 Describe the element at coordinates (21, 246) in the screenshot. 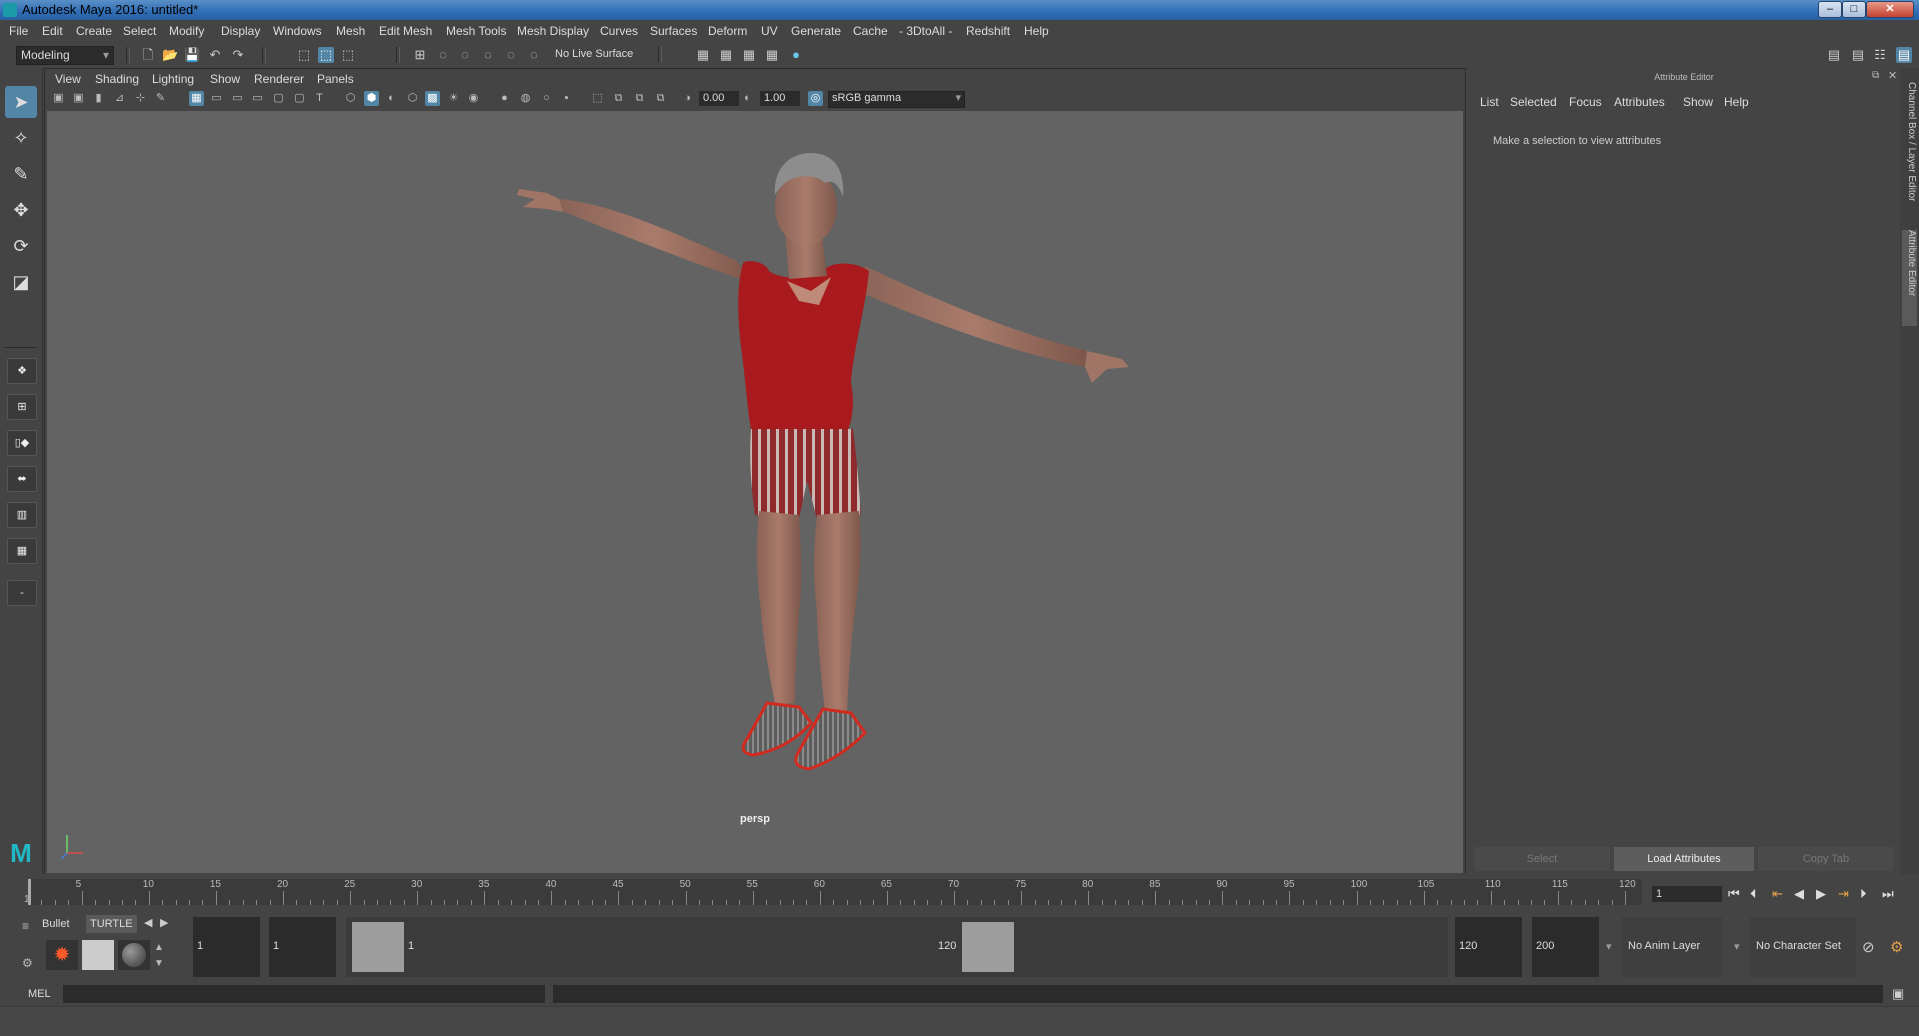

I see `rotate-tool-icon: ⟳` at that location.